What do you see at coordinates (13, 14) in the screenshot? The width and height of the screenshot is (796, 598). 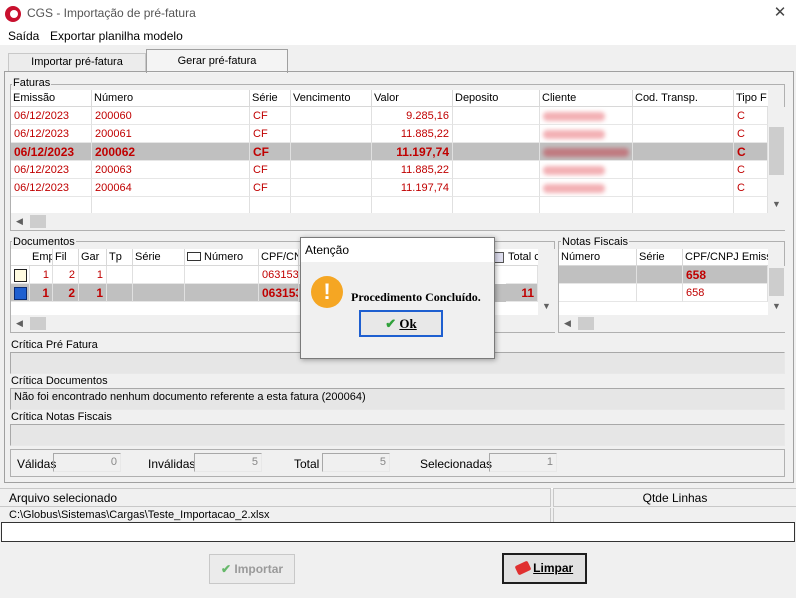 I see `cgs-logo-icon` at bounding box center [13, 14].